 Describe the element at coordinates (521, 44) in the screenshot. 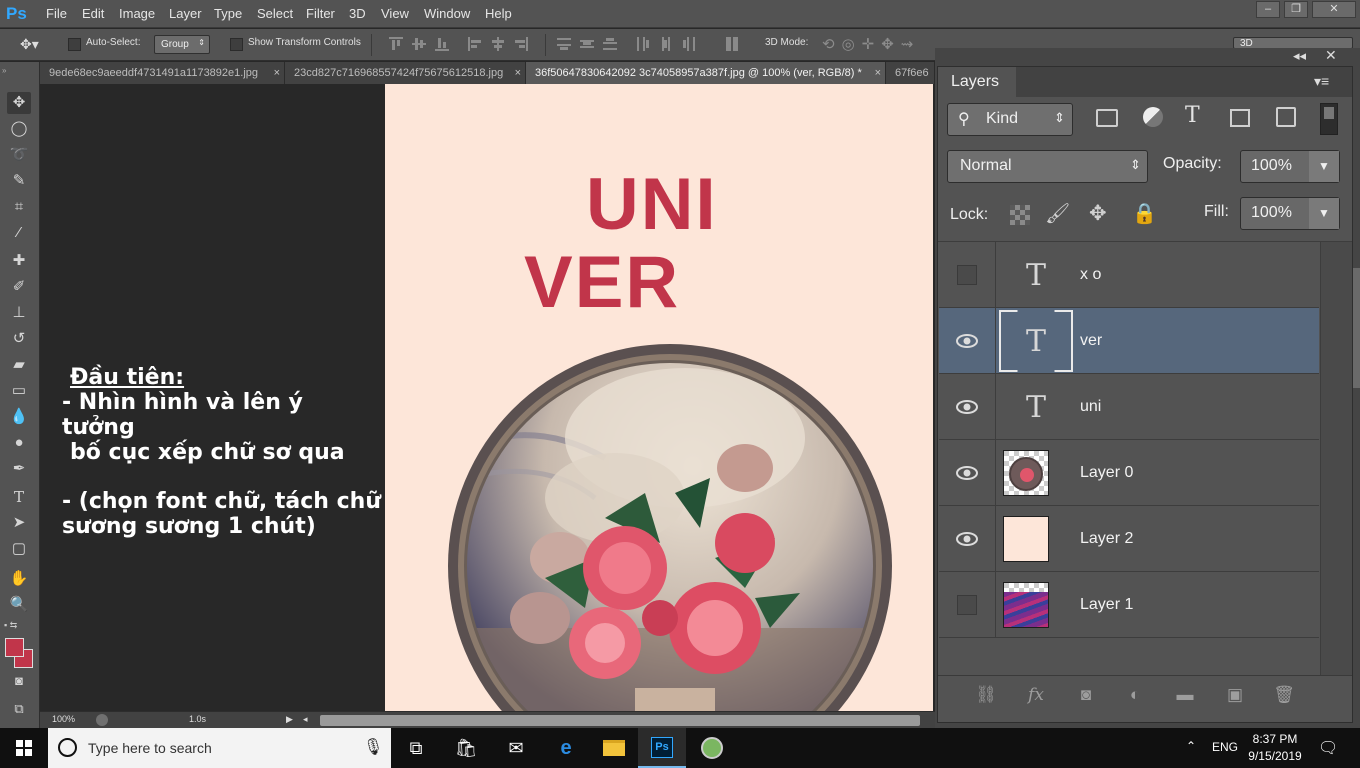

I see `align-right-icon` at that location.